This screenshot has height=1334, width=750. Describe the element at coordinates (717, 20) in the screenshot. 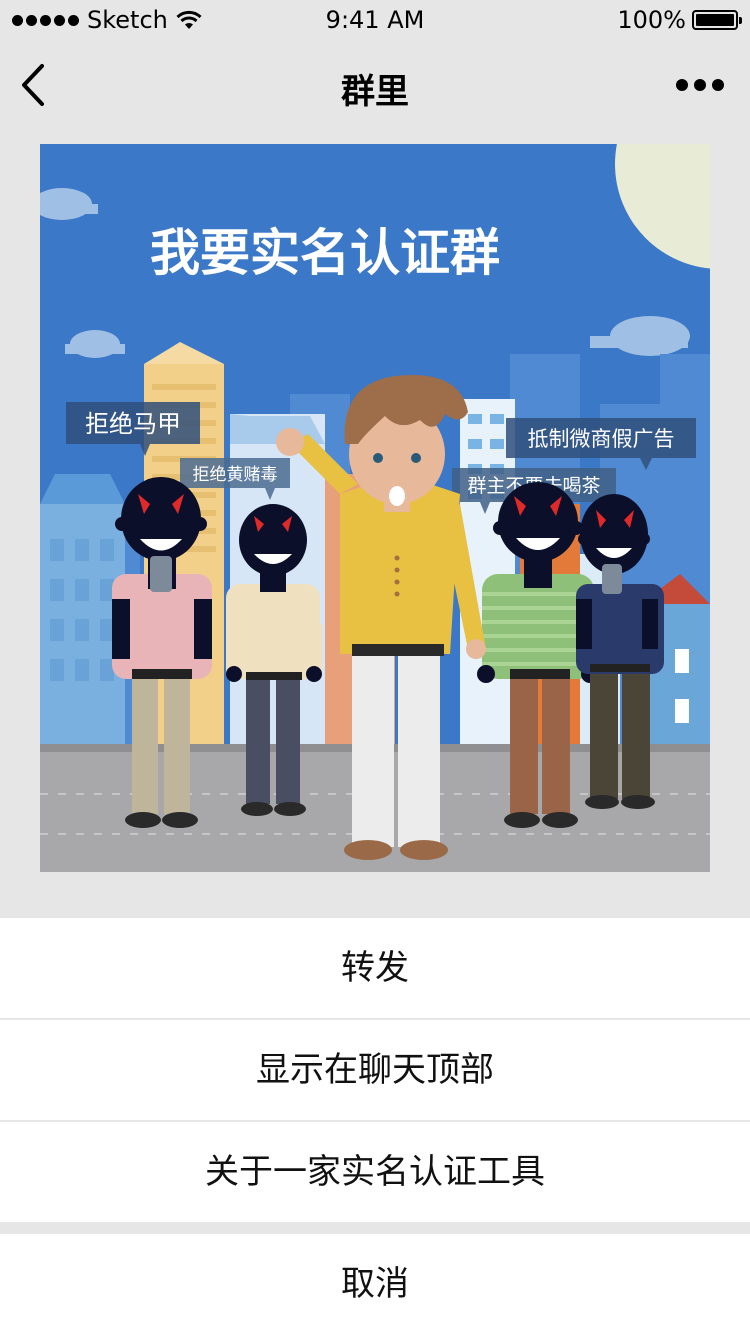

I see `battery-icon` at that location.